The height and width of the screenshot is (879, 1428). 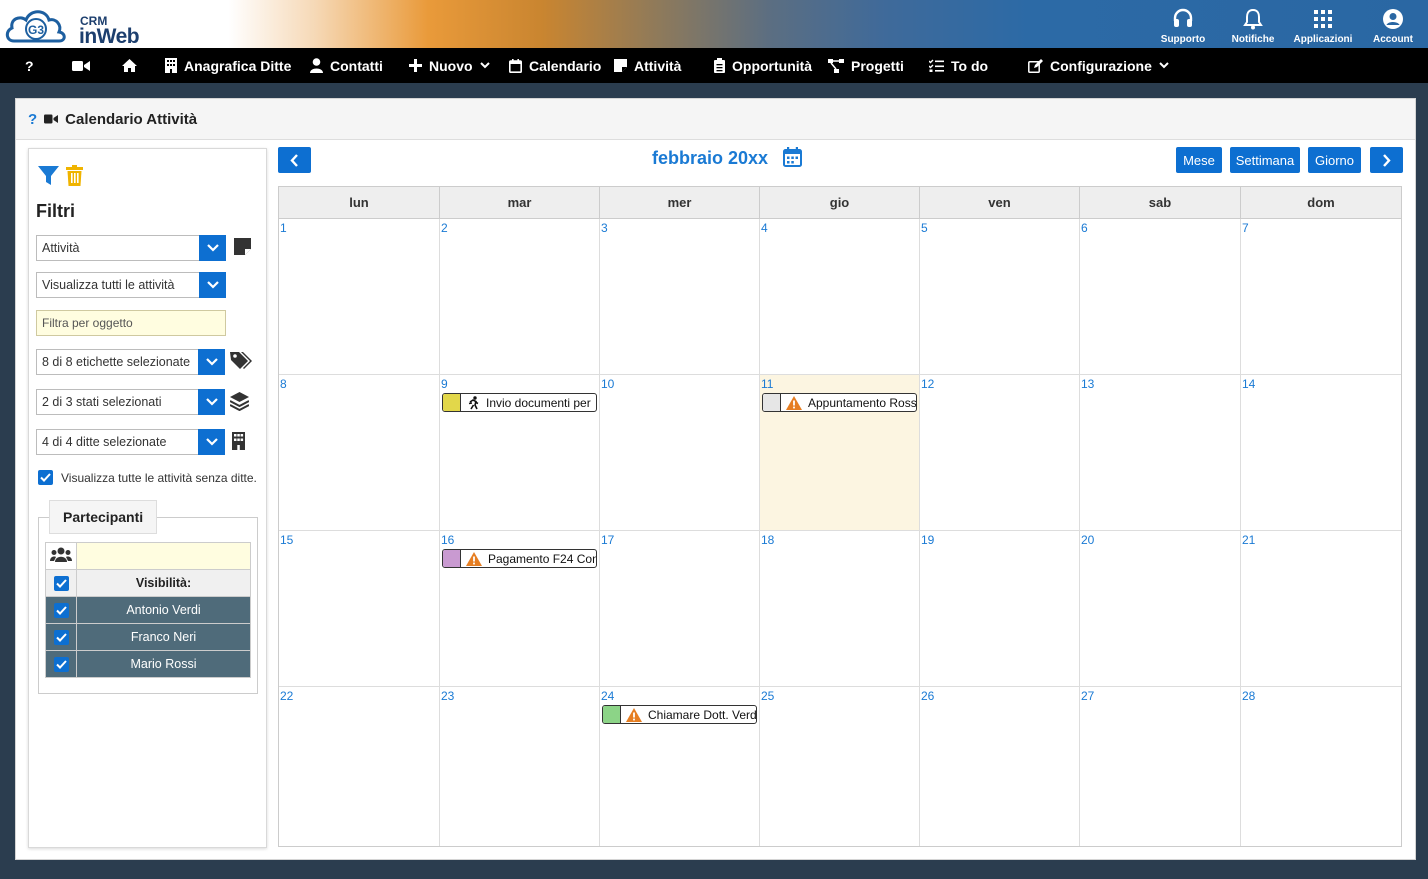 What do you see at coordinates (1321, 297) in the screenshot?
I see `day-cell: 7` at bounding box center [1321, 297].